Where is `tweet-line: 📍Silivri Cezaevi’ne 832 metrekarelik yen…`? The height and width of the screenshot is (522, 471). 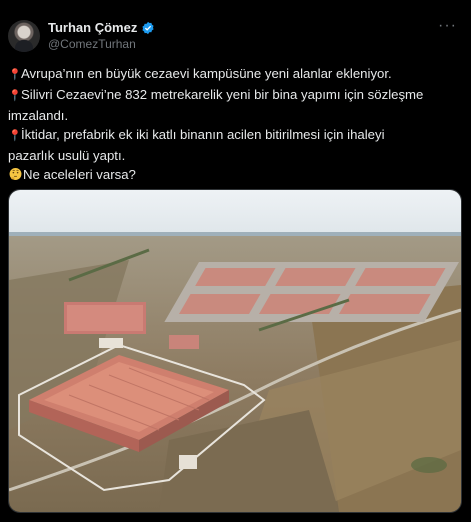 tweet-line: 📍Silivri Cezaevi’ne 832 metrekarelik yen… is located at coordinates (235, 95).